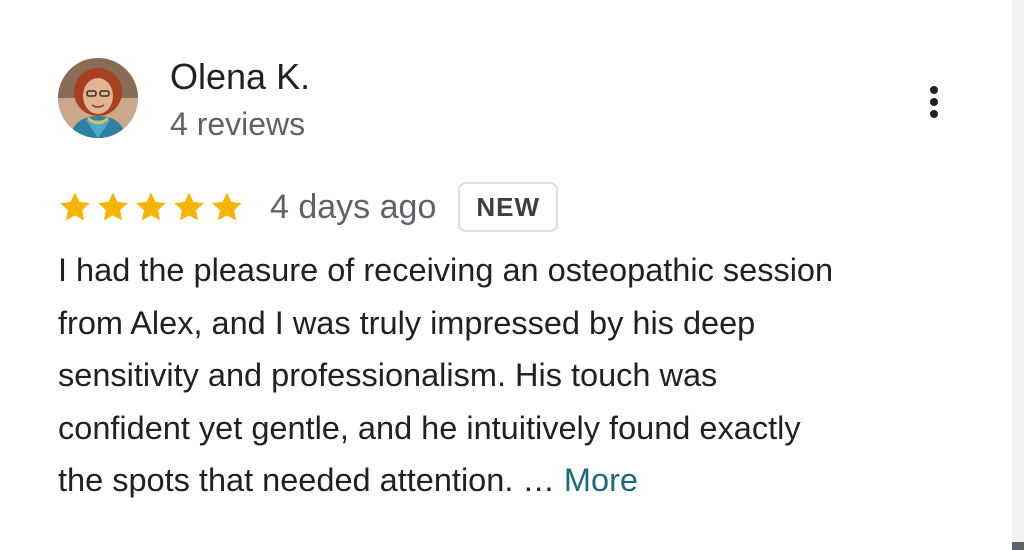  What do you see at coordinates (240, 77) in the screenshot?
I see `author-name: Olena K.` at bounding box center [240, 77].